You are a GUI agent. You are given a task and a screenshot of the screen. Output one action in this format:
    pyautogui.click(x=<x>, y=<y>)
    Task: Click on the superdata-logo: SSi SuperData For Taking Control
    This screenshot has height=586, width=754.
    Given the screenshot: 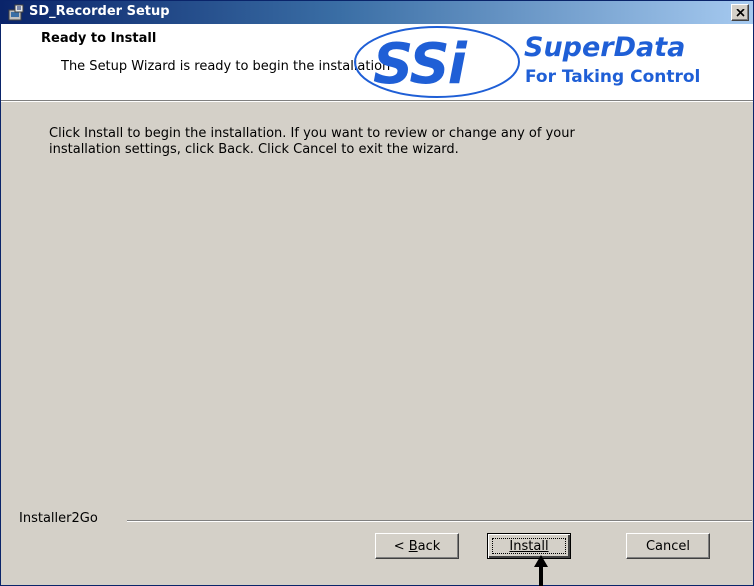 What is the action you would take?
    pyautogui.click(x=527, y=62)
    